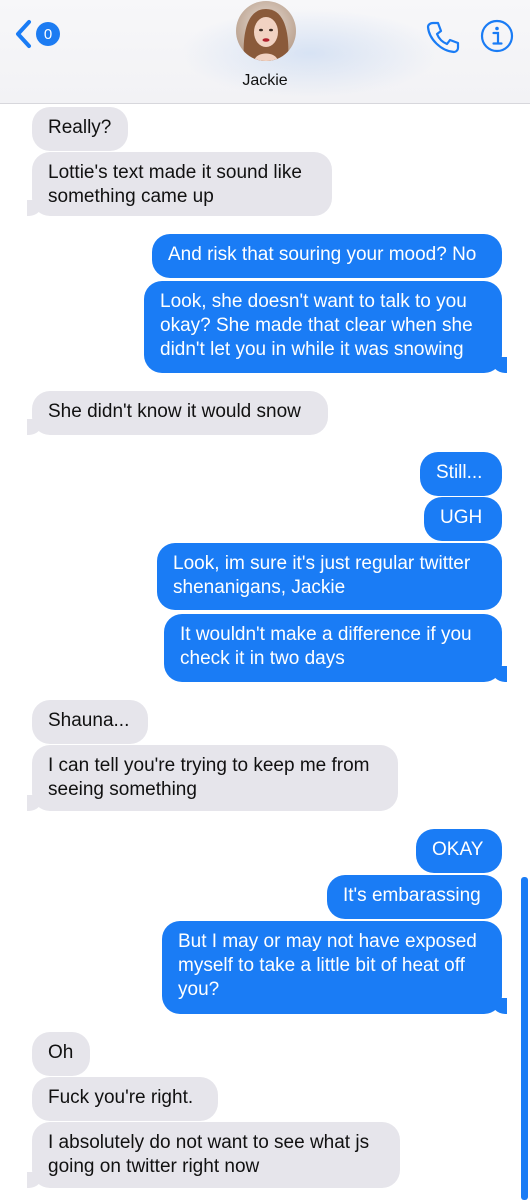 The image size is (530, 1200). I want to click on unread-badge: 0, so click(48, 34).